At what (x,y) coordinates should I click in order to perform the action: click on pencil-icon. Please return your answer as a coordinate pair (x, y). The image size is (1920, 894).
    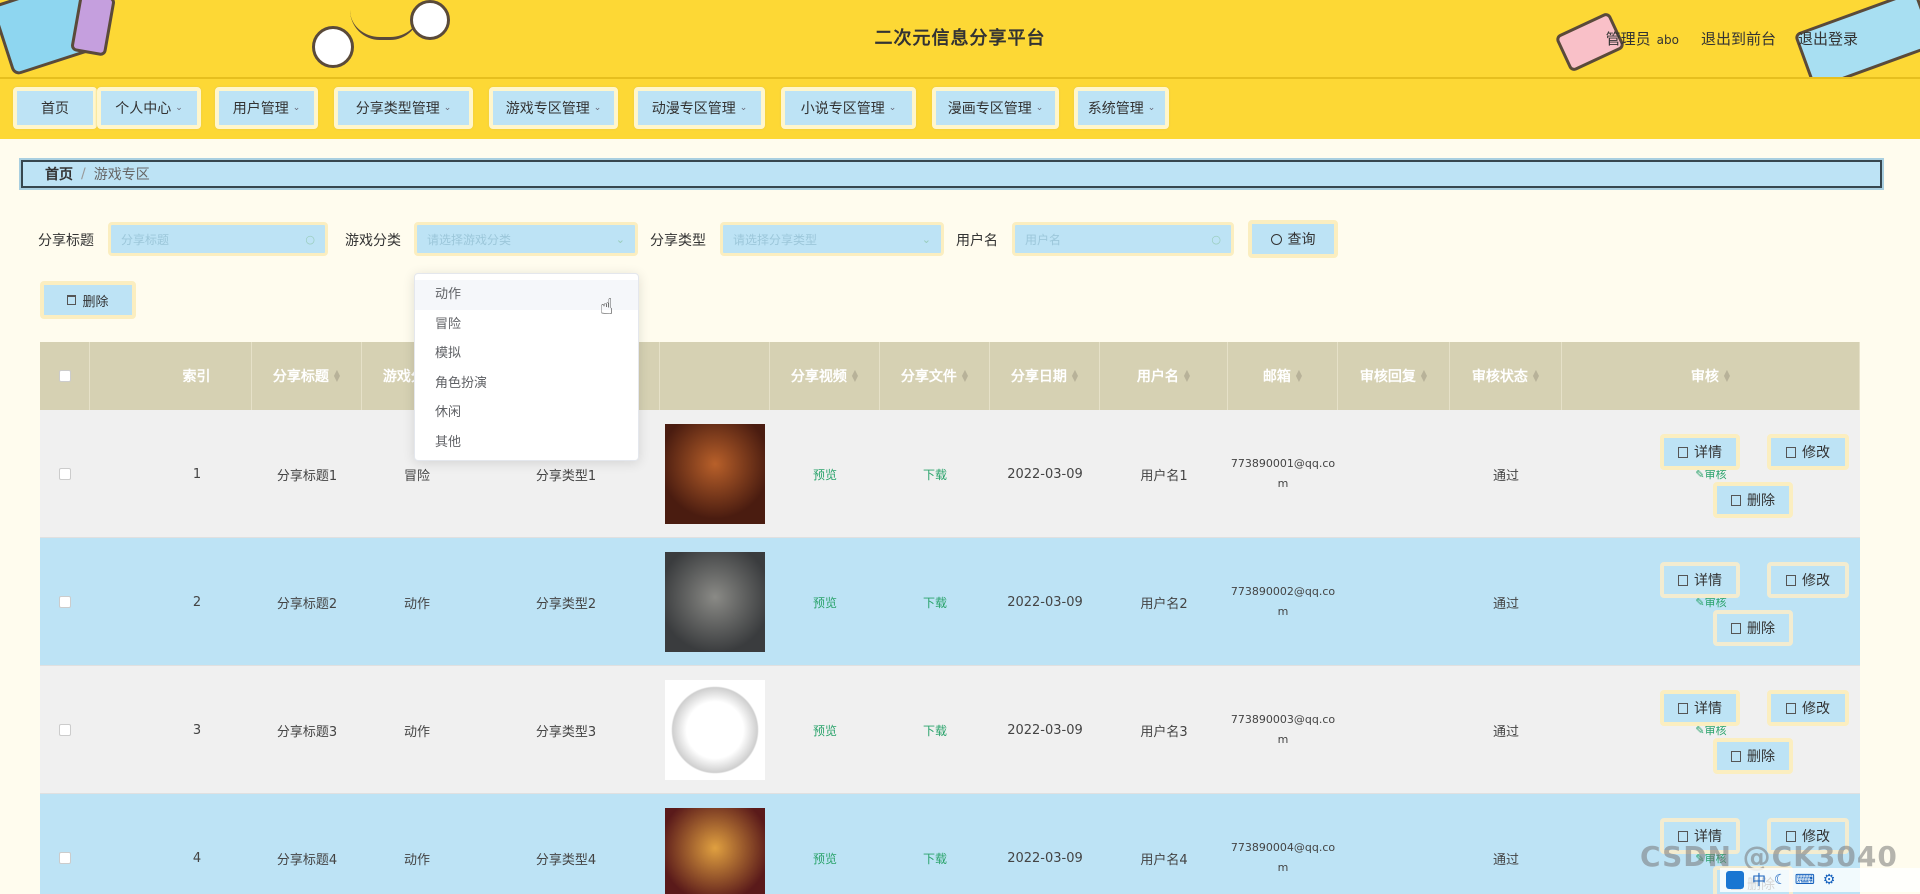
    Looking at the image, I should click on (1791, 452).